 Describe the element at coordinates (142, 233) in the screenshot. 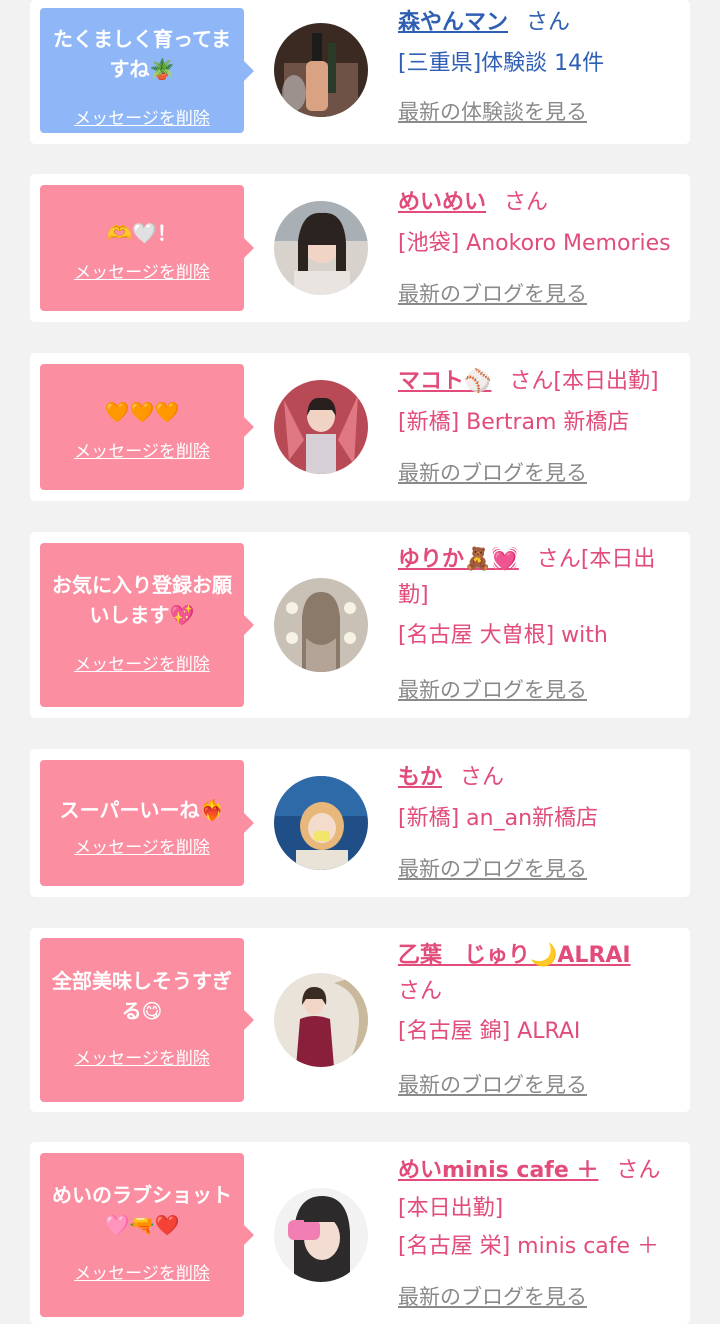

I see `message-text: 🫶🤍！` at that location.